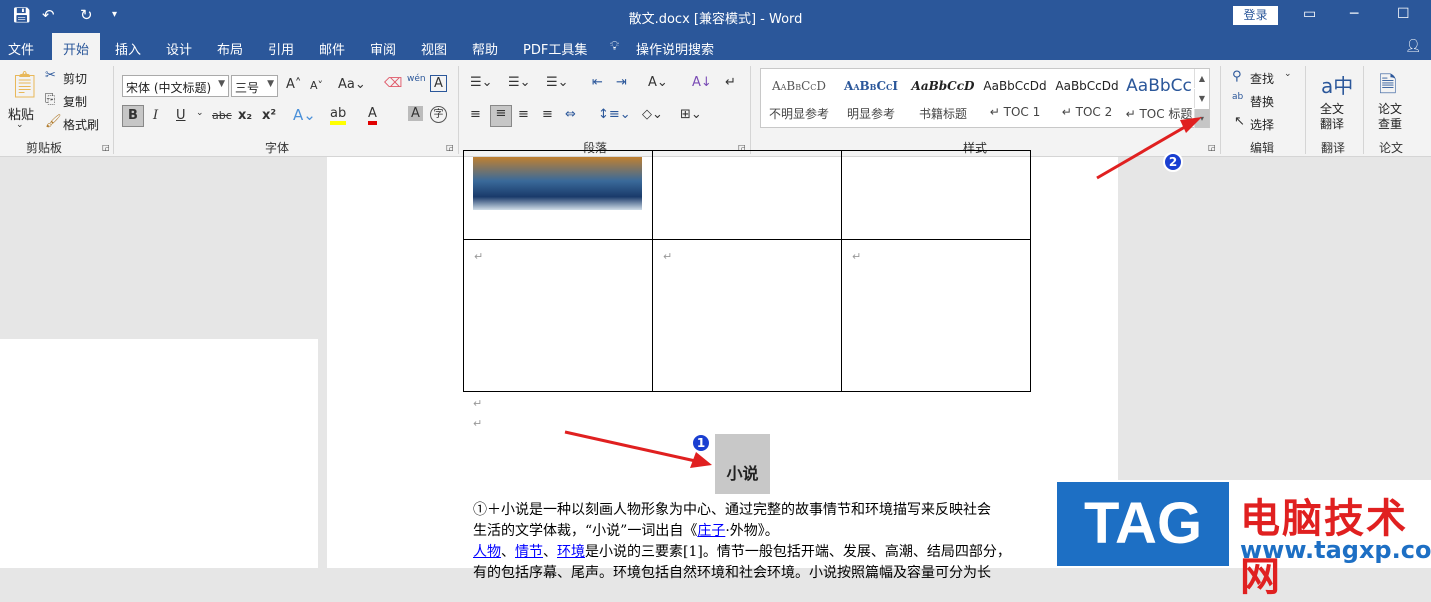 Image resolution: width=1431 pixels, height=602 pixels. Describe the element at coordinates (1173, 162) in the screenshot. I see `step-badge-2: 2` at that location.